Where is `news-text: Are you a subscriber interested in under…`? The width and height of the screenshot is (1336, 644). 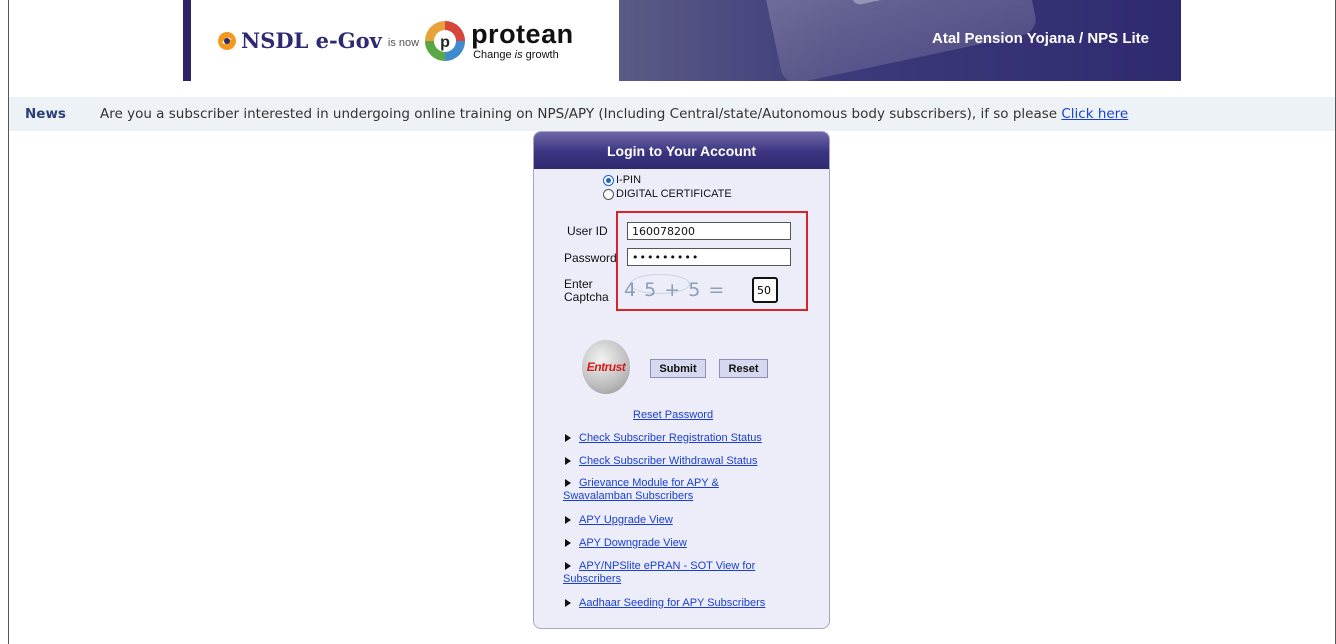
news-text: Are you a subscriber interested in under… is located at coordinates (614, 114).